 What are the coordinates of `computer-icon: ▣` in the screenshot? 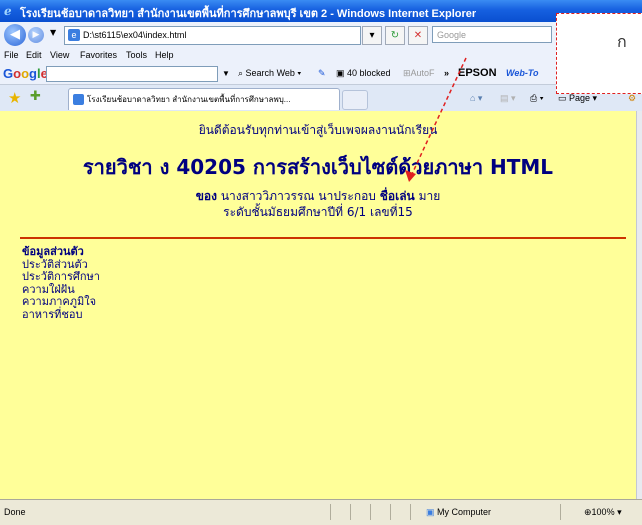 It's located at (430, 512).